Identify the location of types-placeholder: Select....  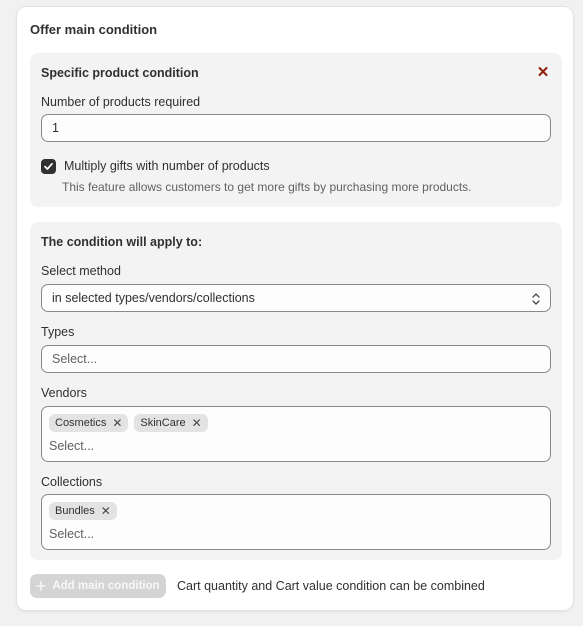
(75, 359).